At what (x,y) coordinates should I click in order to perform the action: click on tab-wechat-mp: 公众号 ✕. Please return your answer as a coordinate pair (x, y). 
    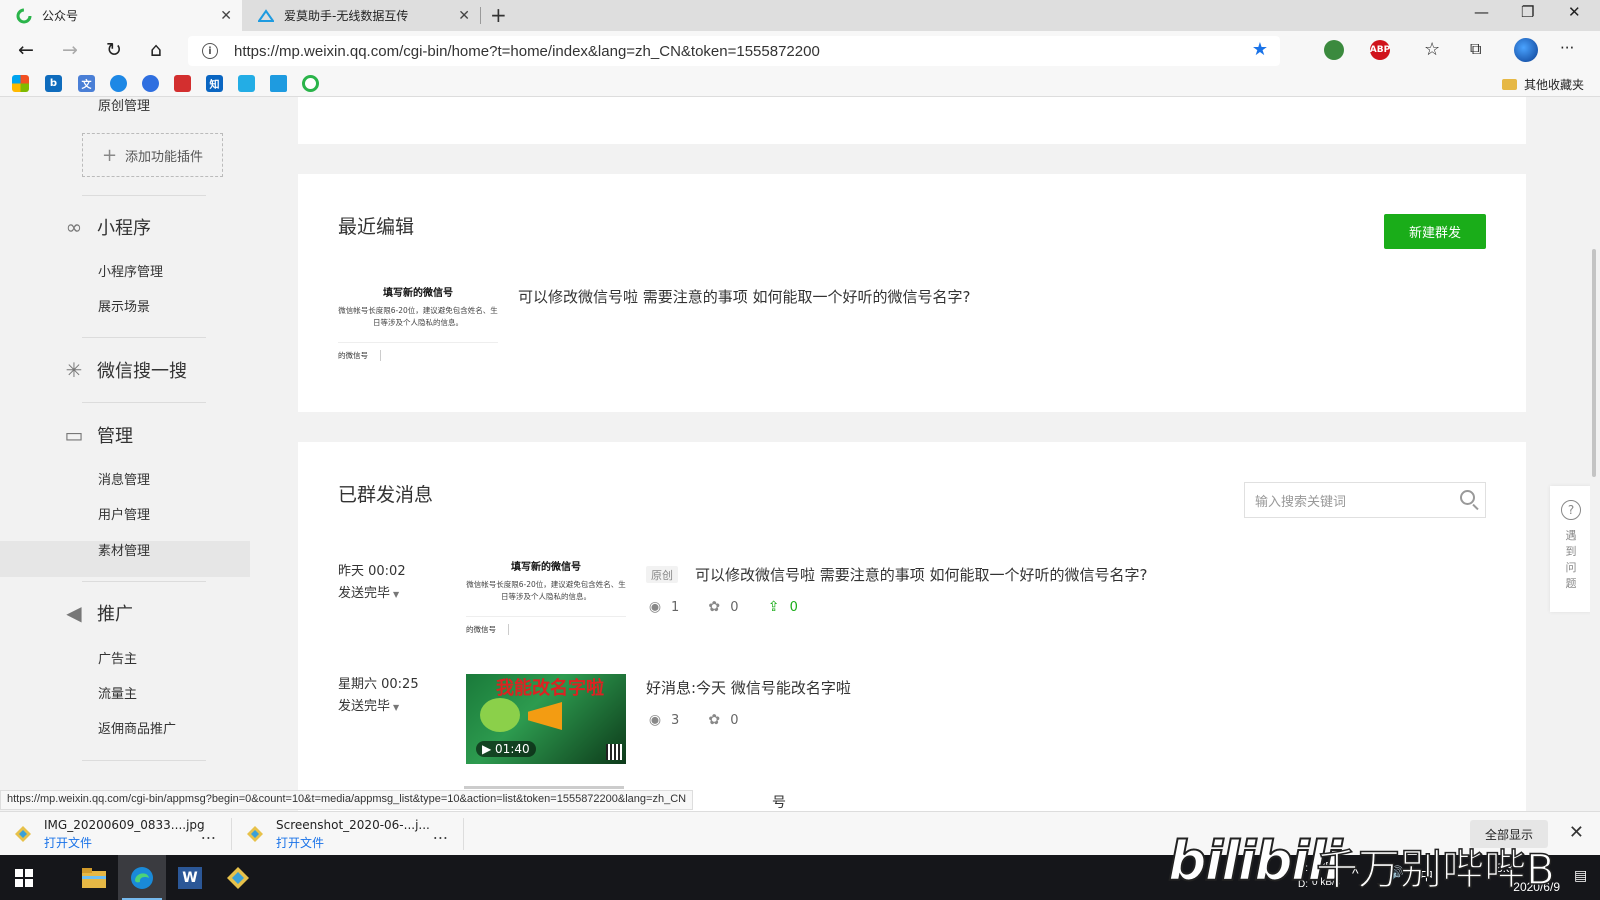
    Looking at the image, I should click on (121, 15).